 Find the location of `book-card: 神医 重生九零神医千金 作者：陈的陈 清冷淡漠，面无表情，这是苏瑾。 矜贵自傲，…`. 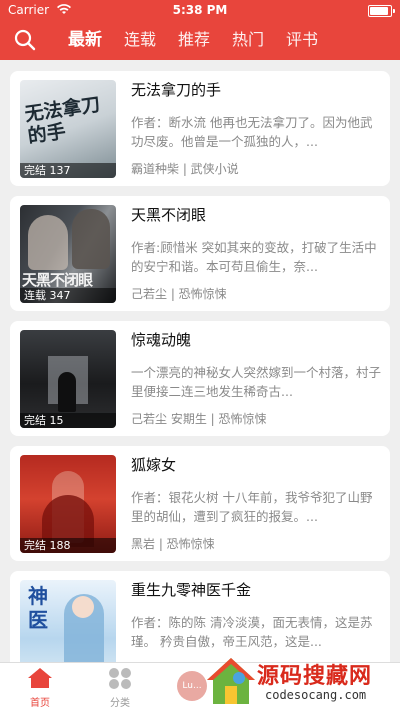

book-card: 神医 重生九零神医千金 作者：陈的陈 清冷淡漠，面无表情，这是苏瑾。 矜贵自傲，… is located at coordinates (200, 616).